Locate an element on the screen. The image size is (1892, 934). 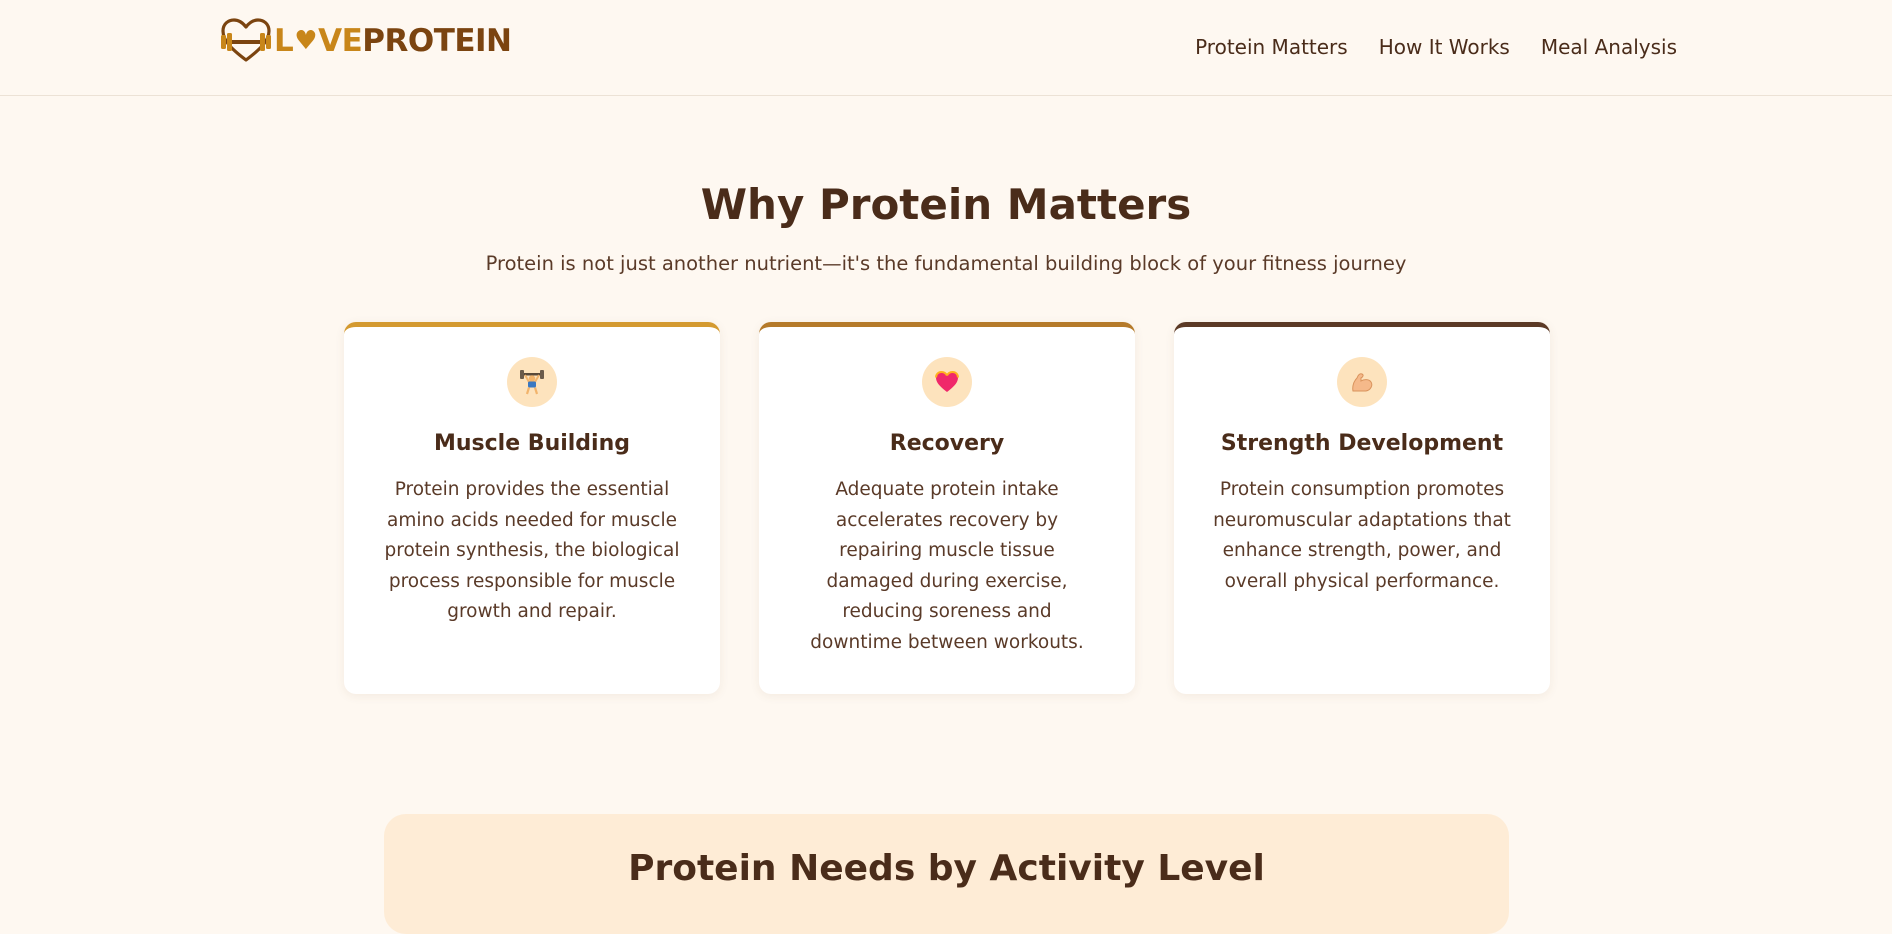
nav-link-how-it-works: How It Works is located at coordinates (1444, 47).